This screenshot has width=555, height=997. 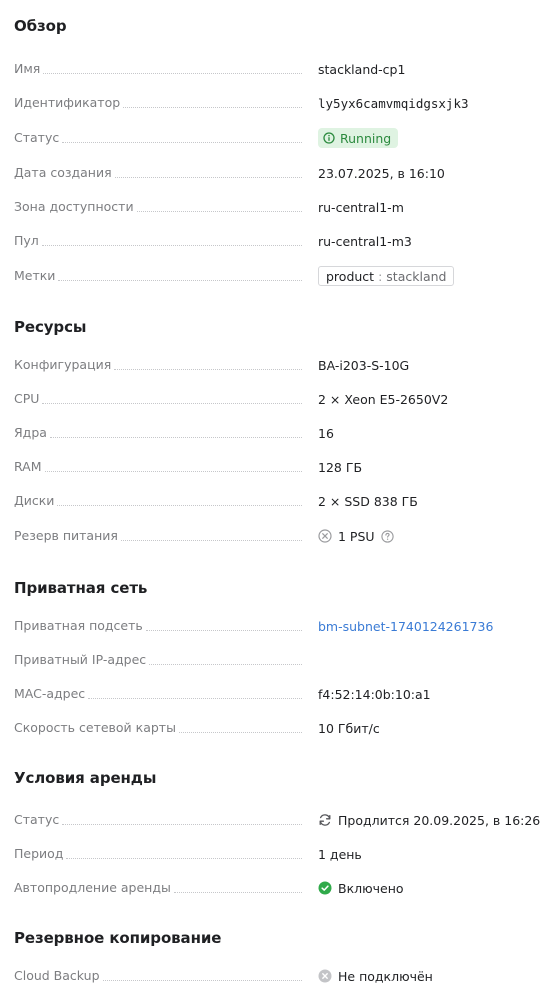 What do you see at coordinates (92, 887) in the screenshot?
I see `row-label: Автопродление аренды` at bounding box center [92, 887].